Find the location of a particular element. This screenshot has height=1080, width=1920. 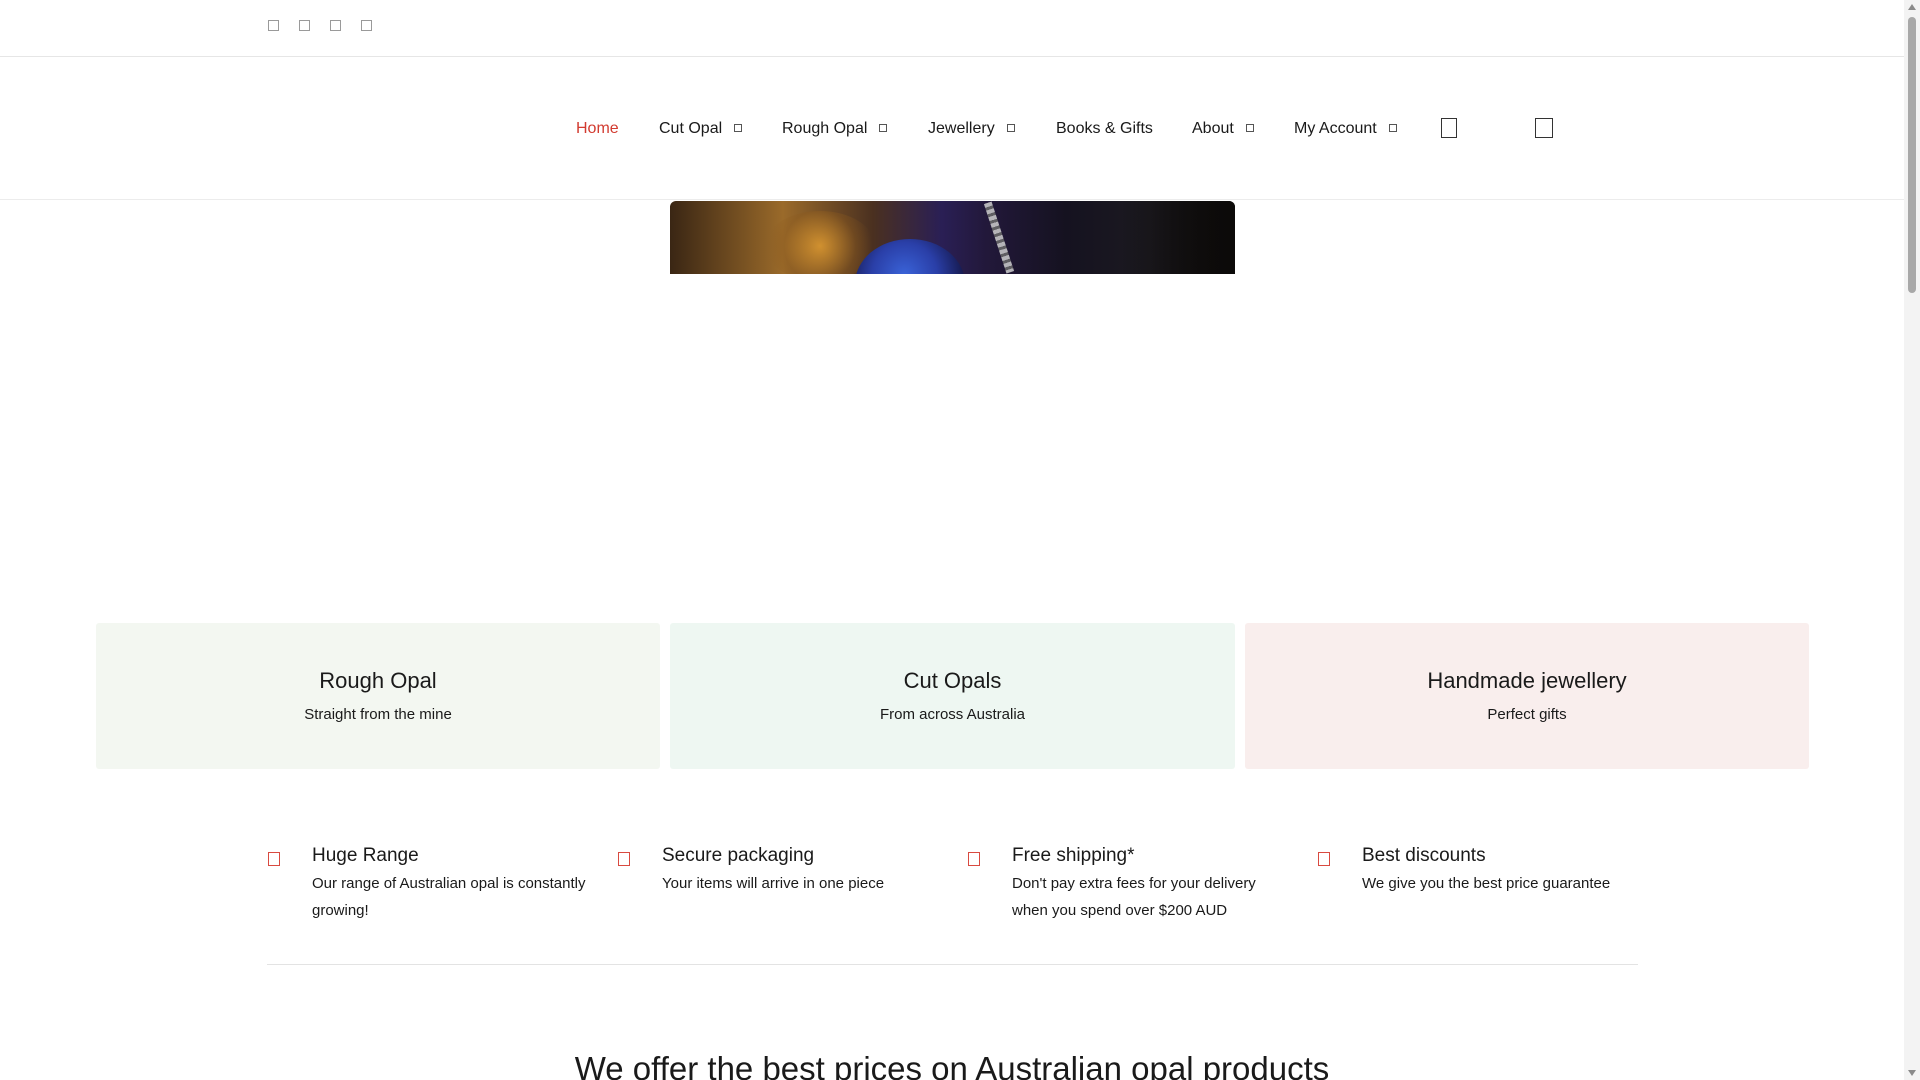

category-title: Handmade jewellery is located at coordinates (1527, 680).